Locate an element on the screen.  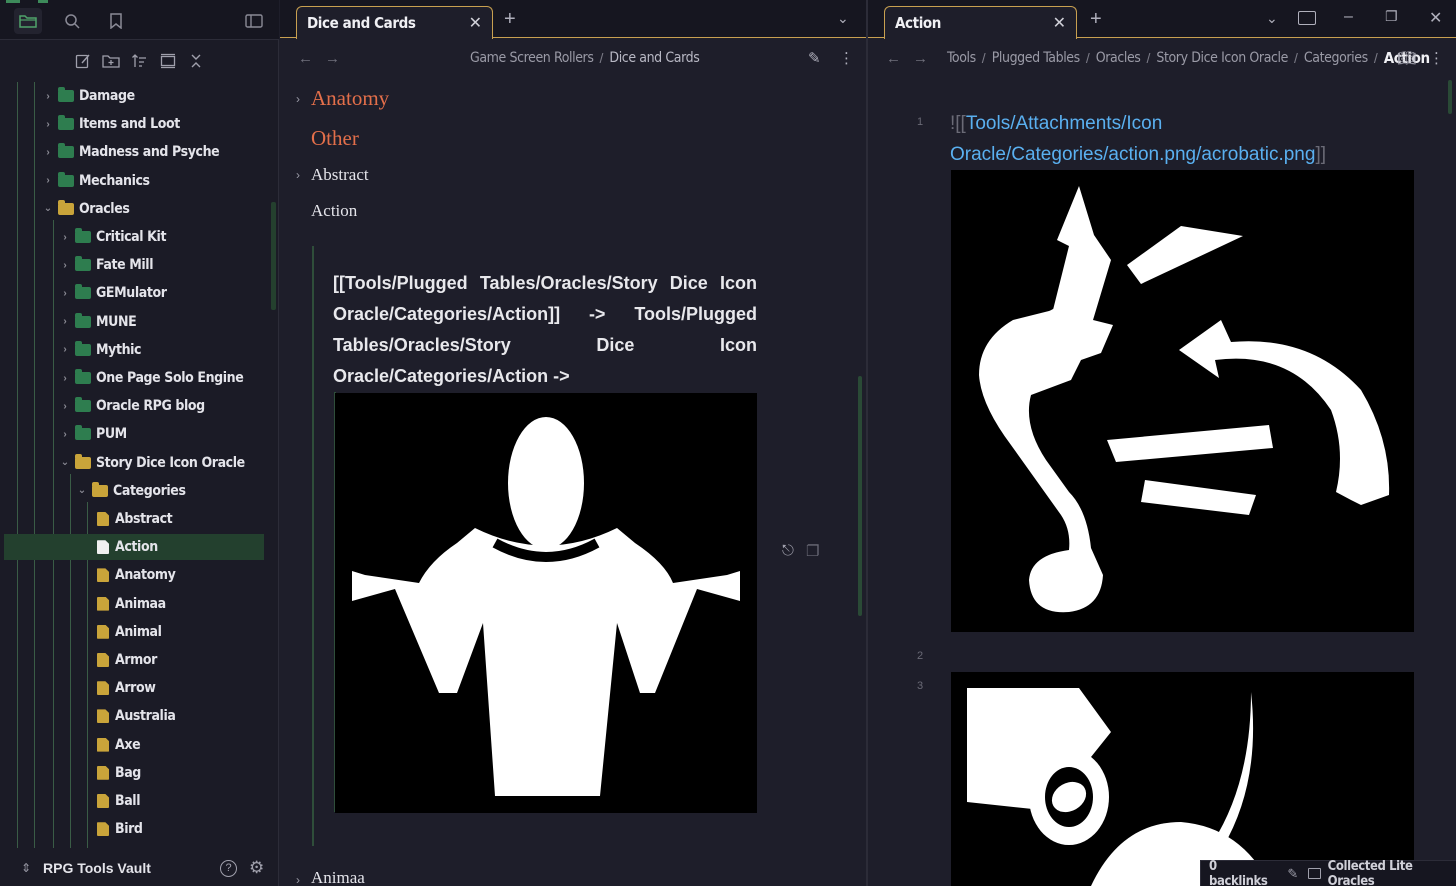
folder-item: › Critical Kit is located at coordinates (112, 237).